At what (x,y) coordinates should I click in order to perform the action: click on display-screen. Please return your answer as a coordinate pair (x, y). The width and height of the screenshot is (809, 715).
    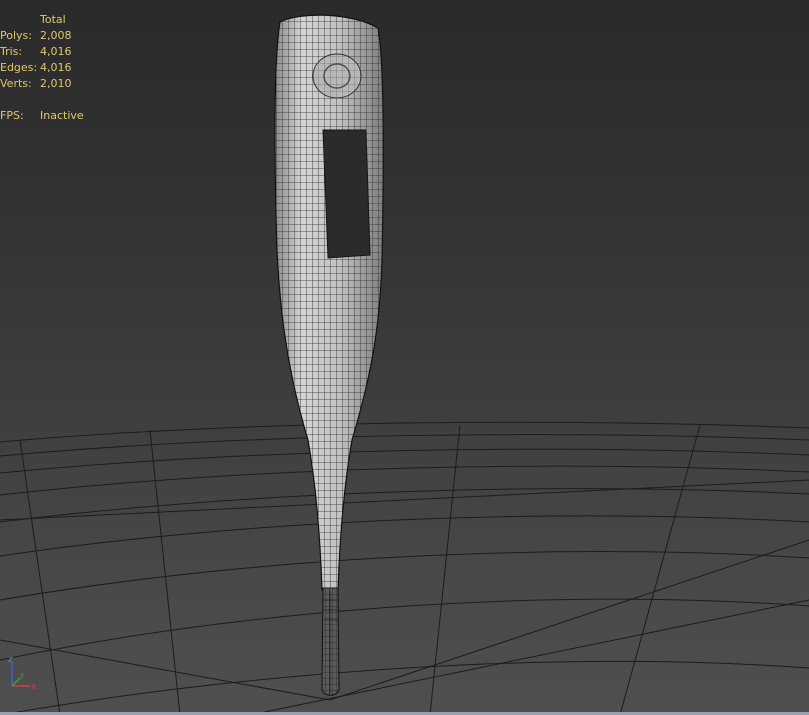
    Looking at the image, I should click on (346, 194).